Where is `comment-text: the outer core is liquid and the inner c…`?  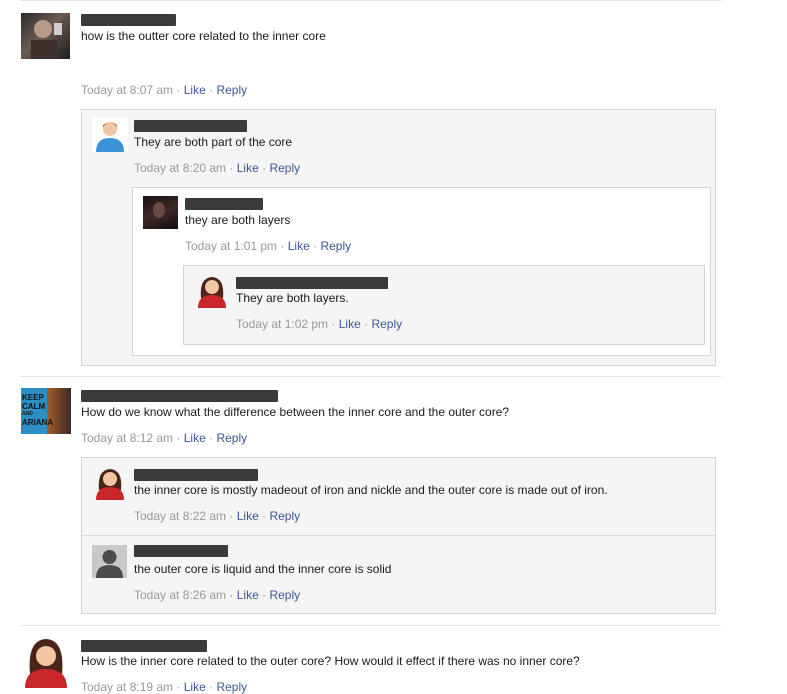 comment-text: the outer core is liquid and the inner c… is located at coordinates (263, 569).